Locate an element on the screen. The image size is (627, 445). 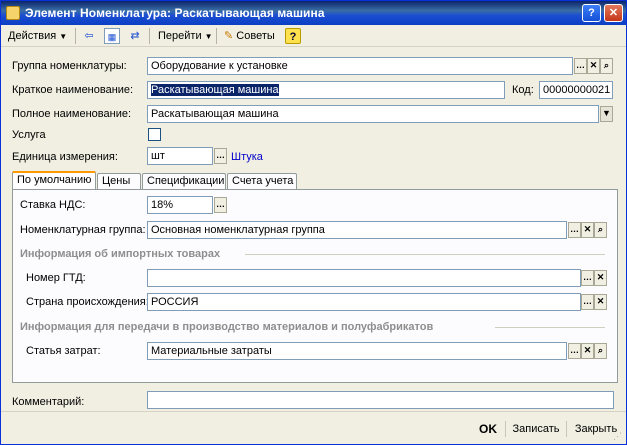
help-title-button: ? is located at coordinates (591, 13).